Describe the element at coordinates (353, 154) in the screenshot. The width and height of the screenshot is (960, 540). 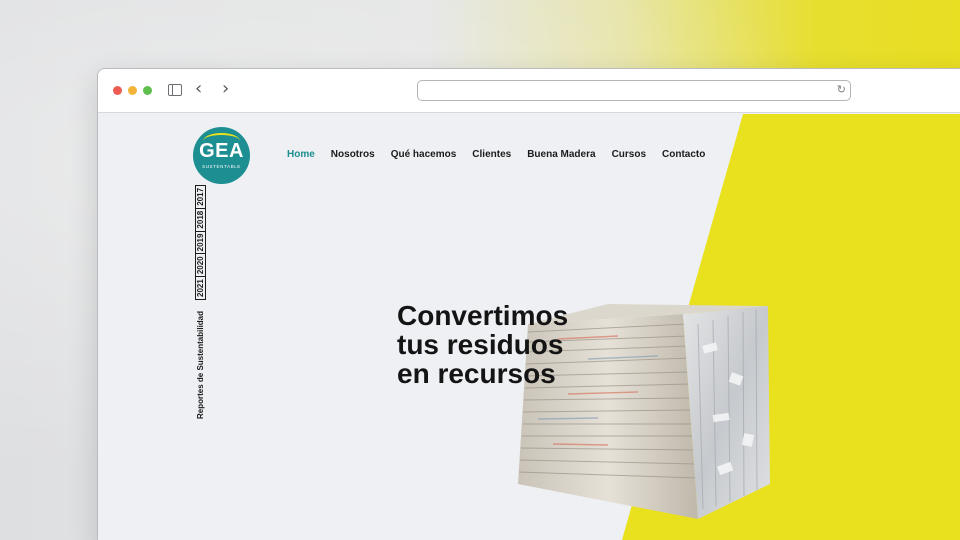
I see `nav-item-nosotros: Nosotros` at that location.